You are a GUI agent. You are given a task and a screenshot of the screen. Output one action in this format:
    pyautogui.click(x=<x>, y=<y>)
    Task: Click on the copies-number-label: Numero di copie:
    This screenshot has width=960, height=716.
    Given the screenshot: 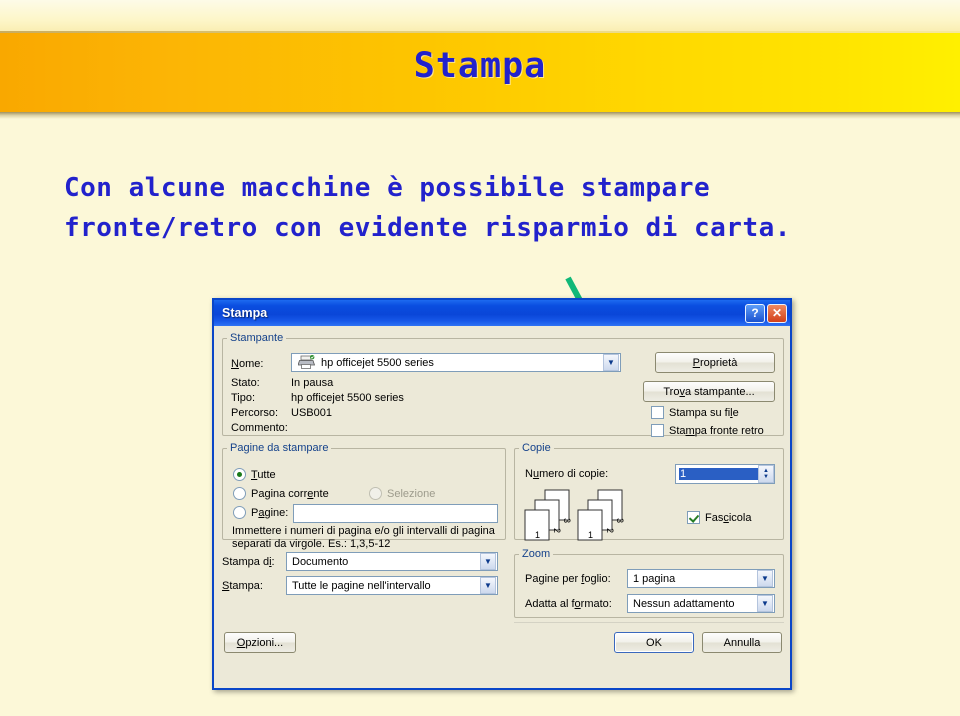 What is the action you would take?
    pyautogui.click(x=567, y=474)
    